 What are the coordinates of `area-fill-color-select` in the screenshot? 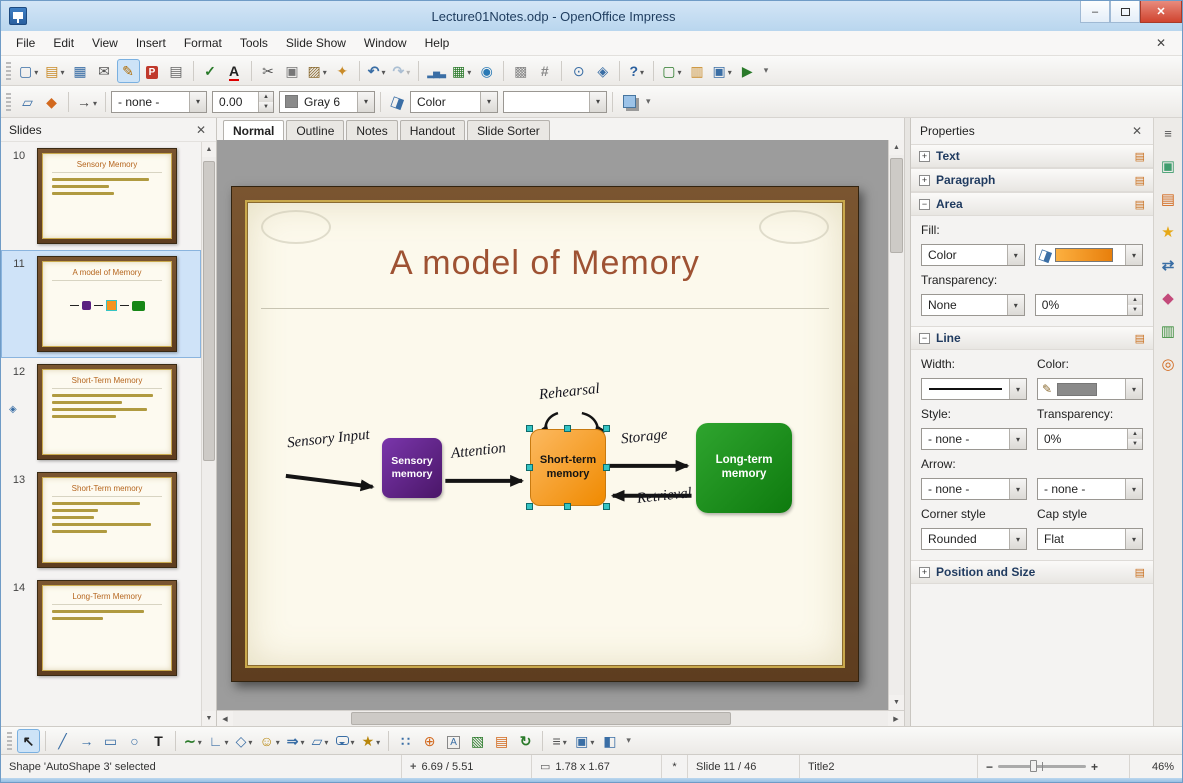 It's located at (1088, 255).